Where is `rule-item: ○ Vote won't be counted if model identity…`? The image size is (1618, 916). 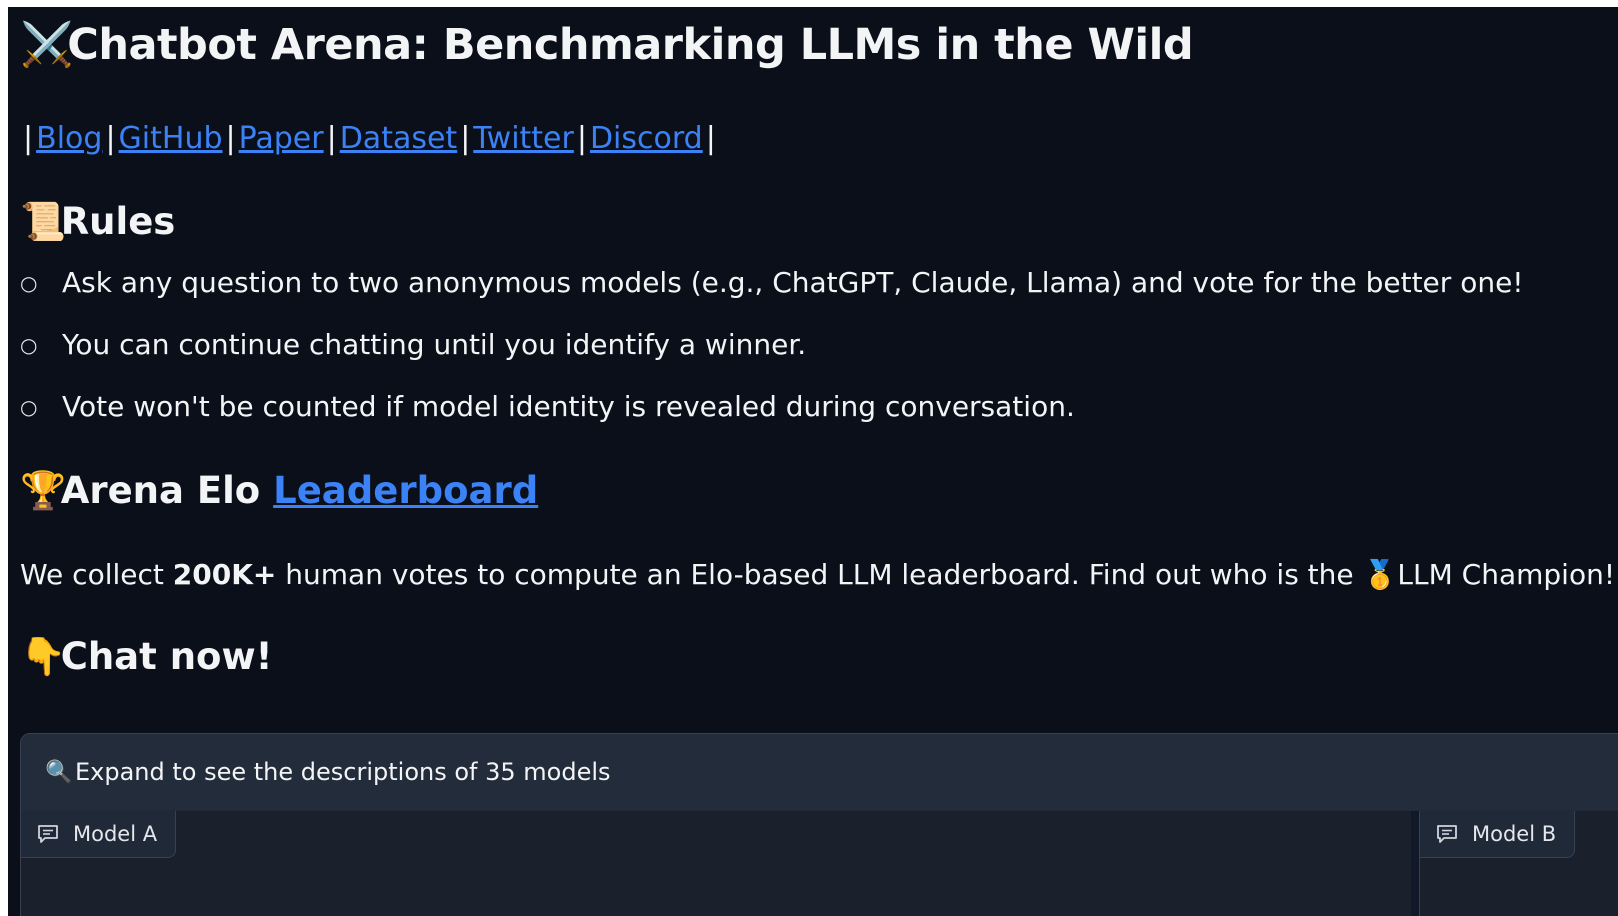
rule-item: ○ Vote won't be counted if model identity… is located at coordinates (772, 420).